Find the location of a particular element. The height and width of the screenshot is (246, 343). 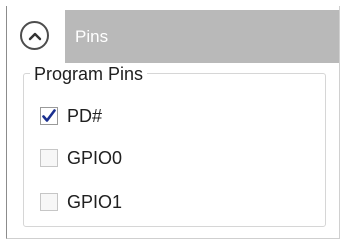

gpio0-label: GPIO0 is located at coordinates (95, 157).